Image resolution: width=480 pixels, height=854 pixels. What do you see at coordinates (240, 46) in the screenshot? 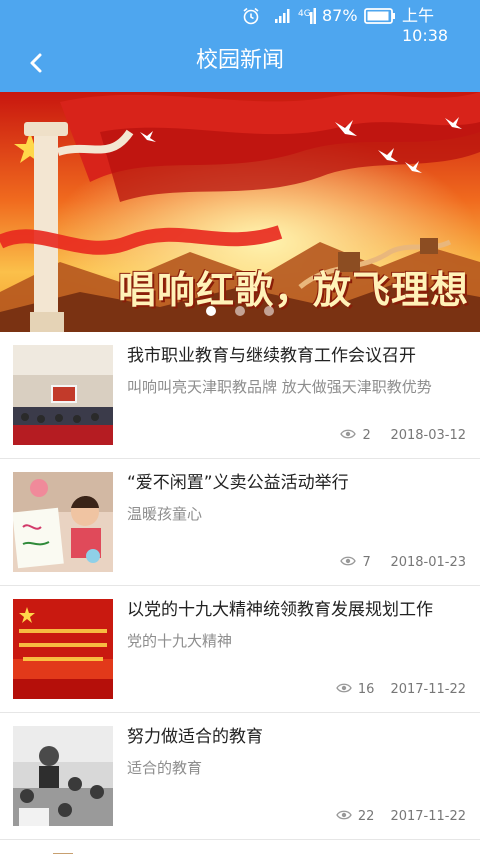
I see `app-header: 4G 87% 上午10:38 校园新闻` at bounding box center [240, 46].